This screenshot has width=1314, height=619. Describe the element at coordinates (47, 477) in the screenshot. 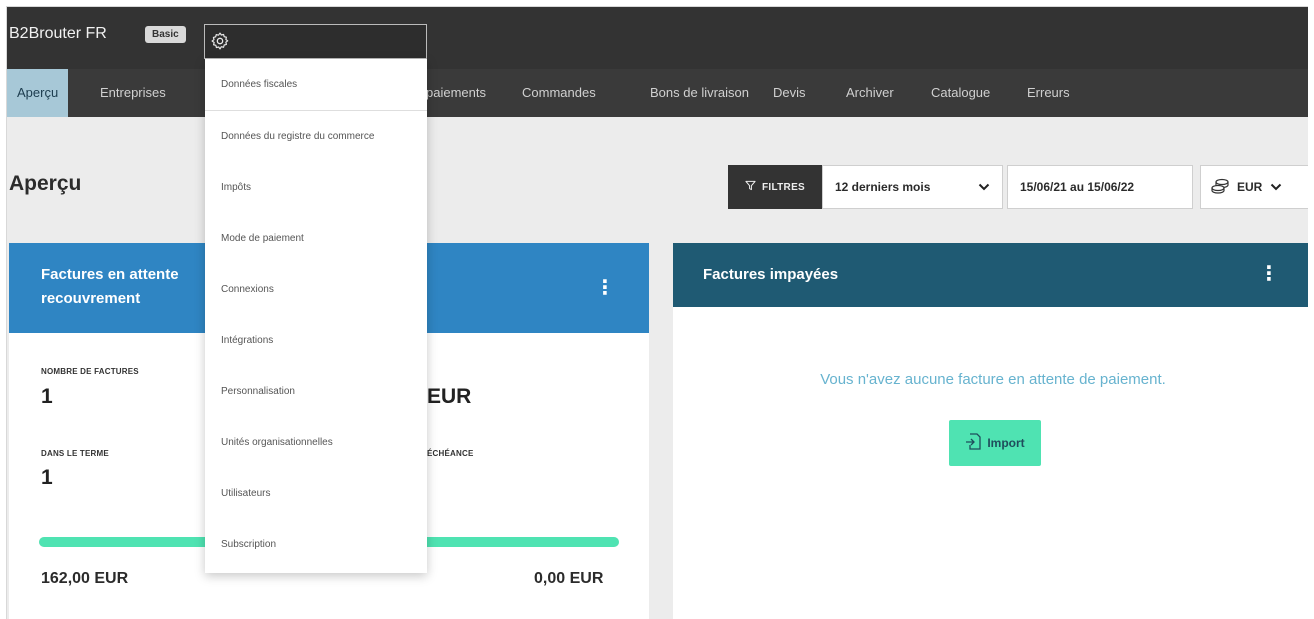

I see `in-term-value: 1` at that location.